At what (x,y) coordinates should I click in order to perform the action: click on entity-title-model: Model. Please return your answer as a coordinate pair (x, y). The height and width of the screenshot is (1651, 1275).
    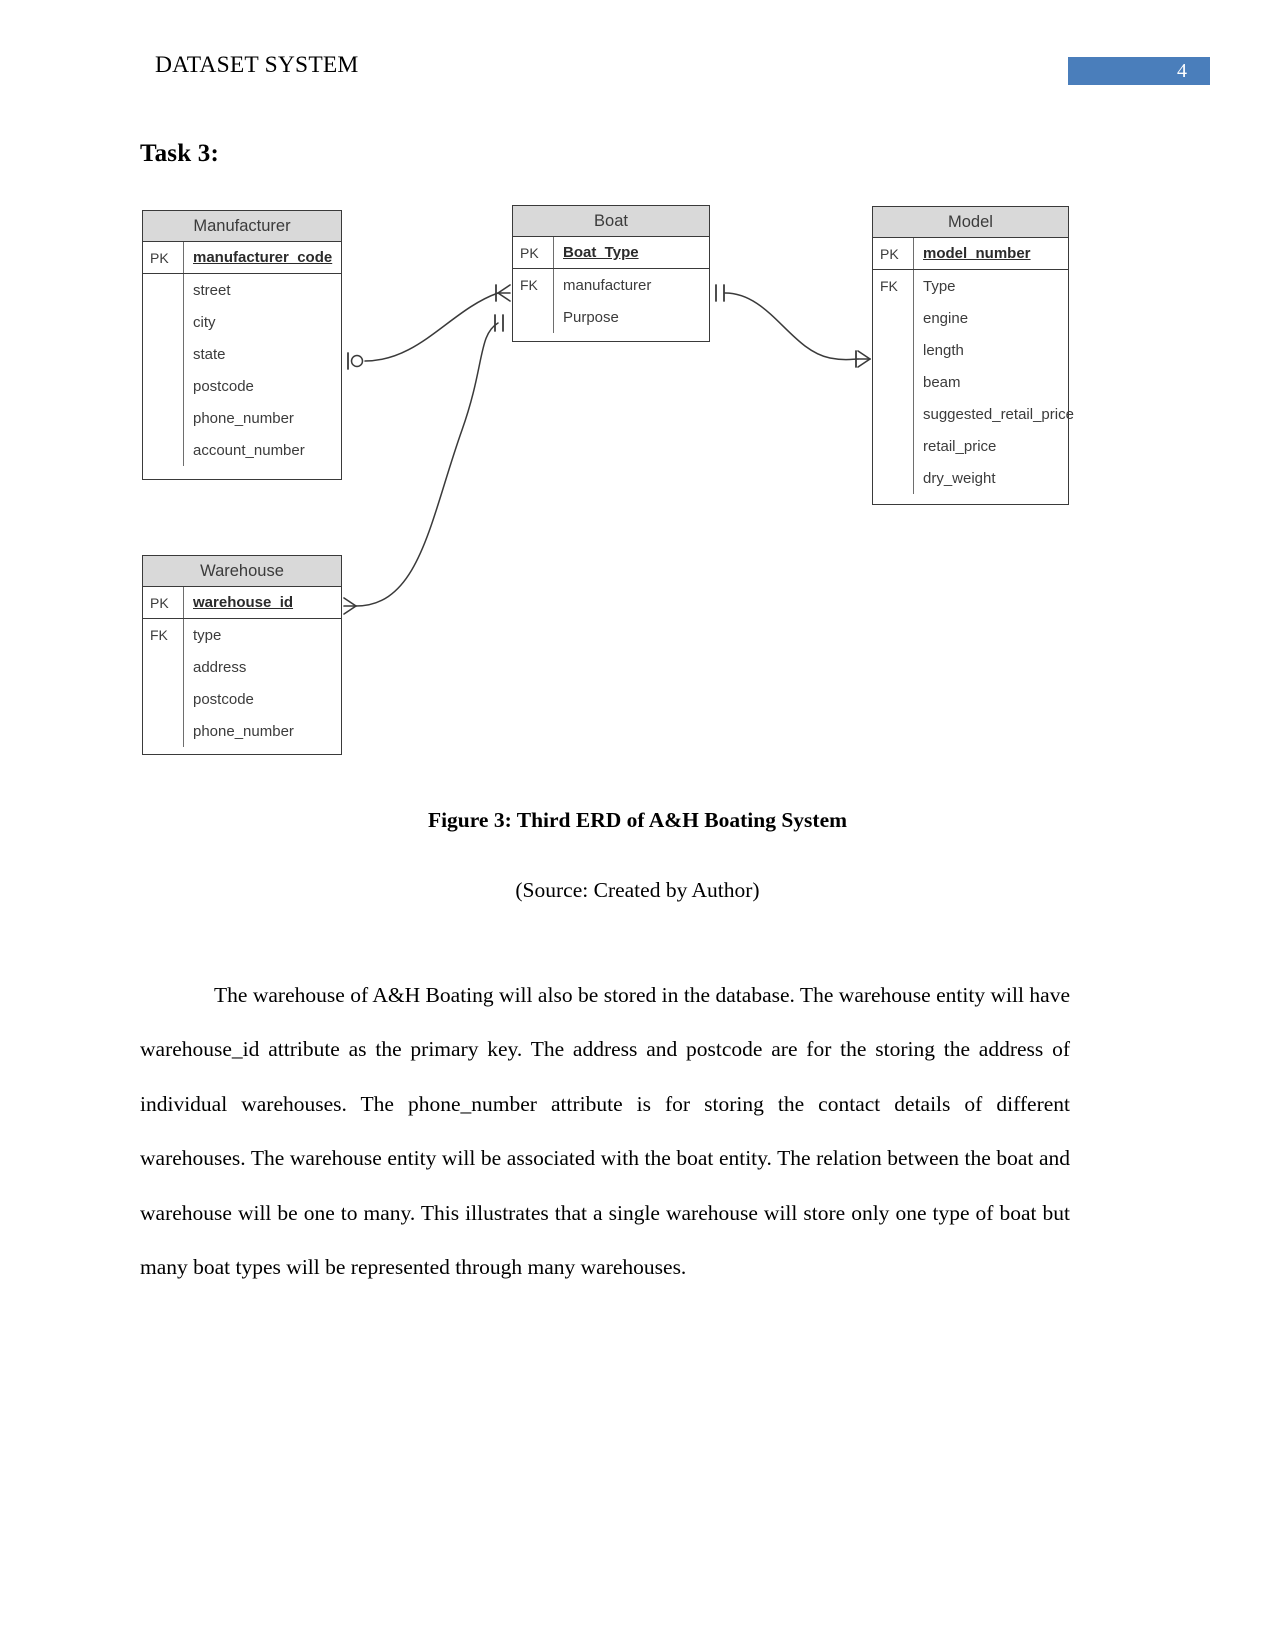
    Looking at the image, I should click on (970, 222).